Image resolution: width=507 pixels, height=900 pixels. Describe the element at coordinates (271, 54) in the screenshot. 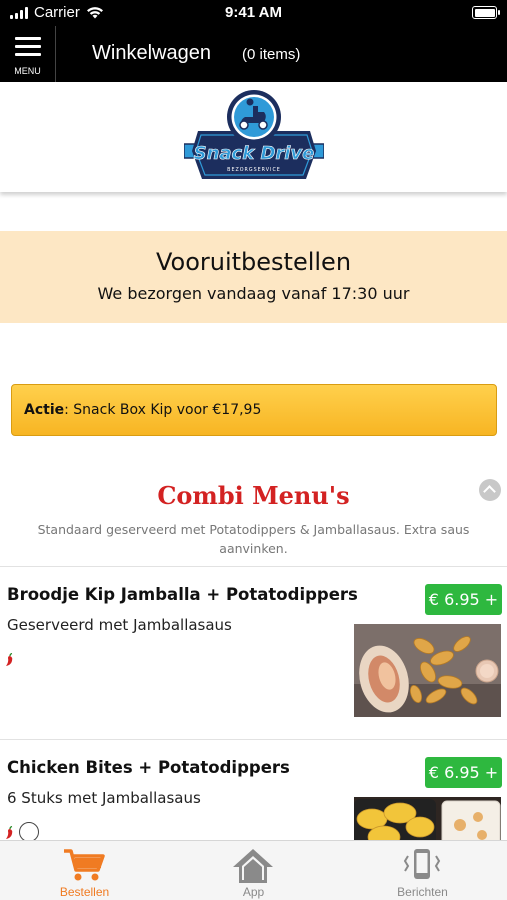

I see `cart-count: (0 items)` at that location.